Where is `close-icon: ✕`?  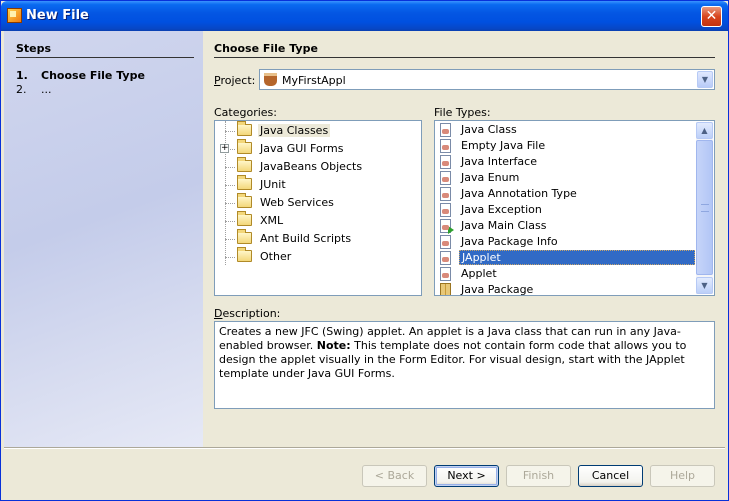
close-icon: ✕ is located at coordinates (711, 16).